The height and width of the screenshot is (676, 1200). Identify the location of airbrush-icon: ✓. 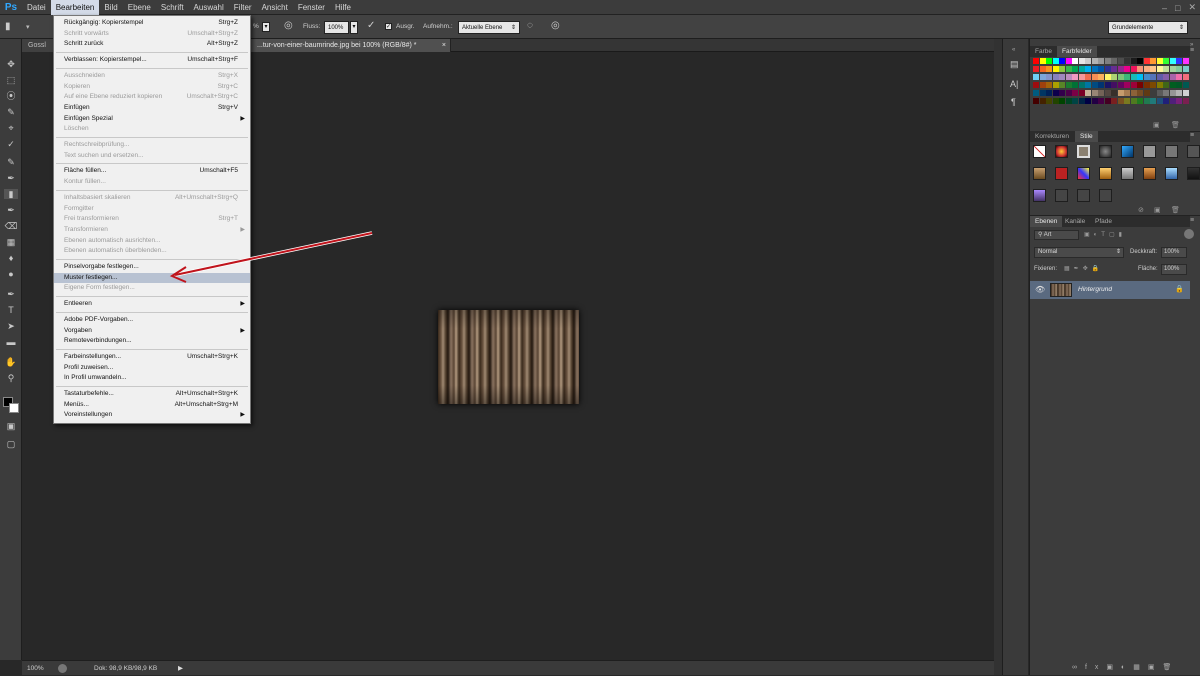
(373, 26).